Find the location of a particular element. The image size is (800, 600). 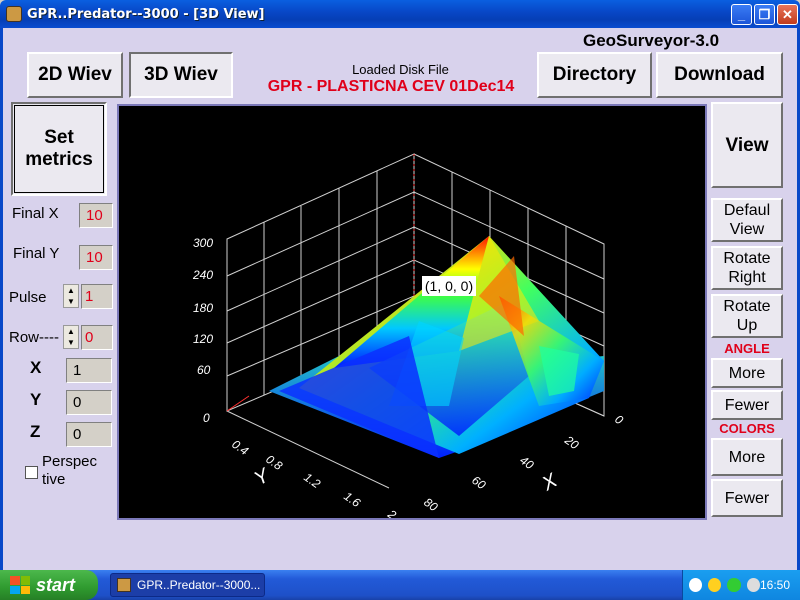

y-coord-value: 0 is located at coordinates (89, 402).